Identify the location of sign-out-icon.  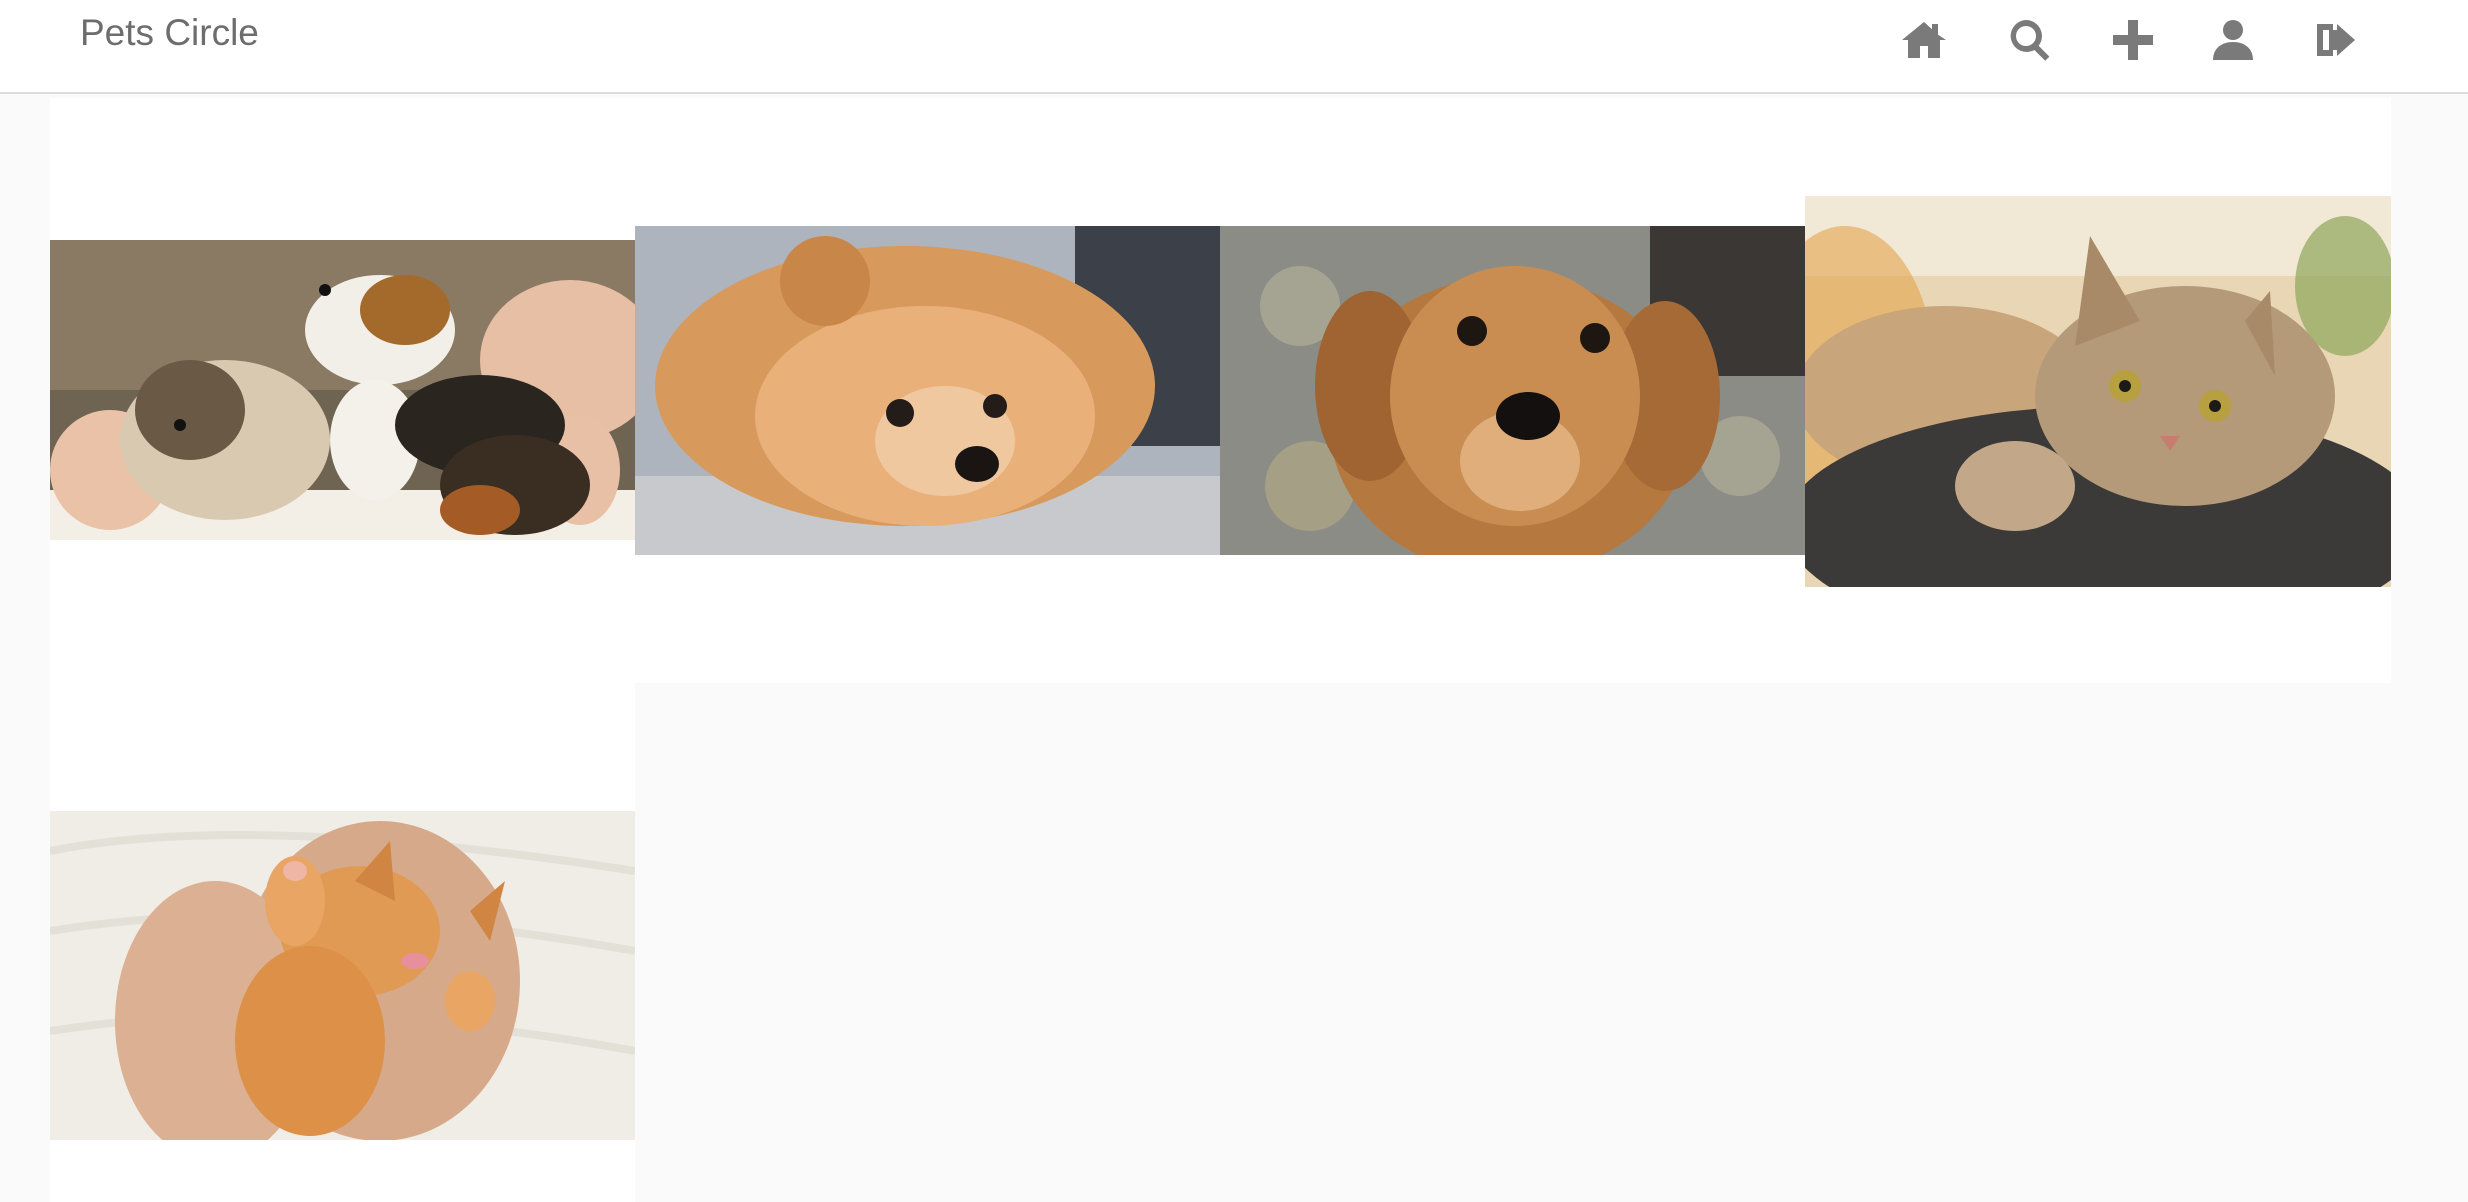
(2335, 40).